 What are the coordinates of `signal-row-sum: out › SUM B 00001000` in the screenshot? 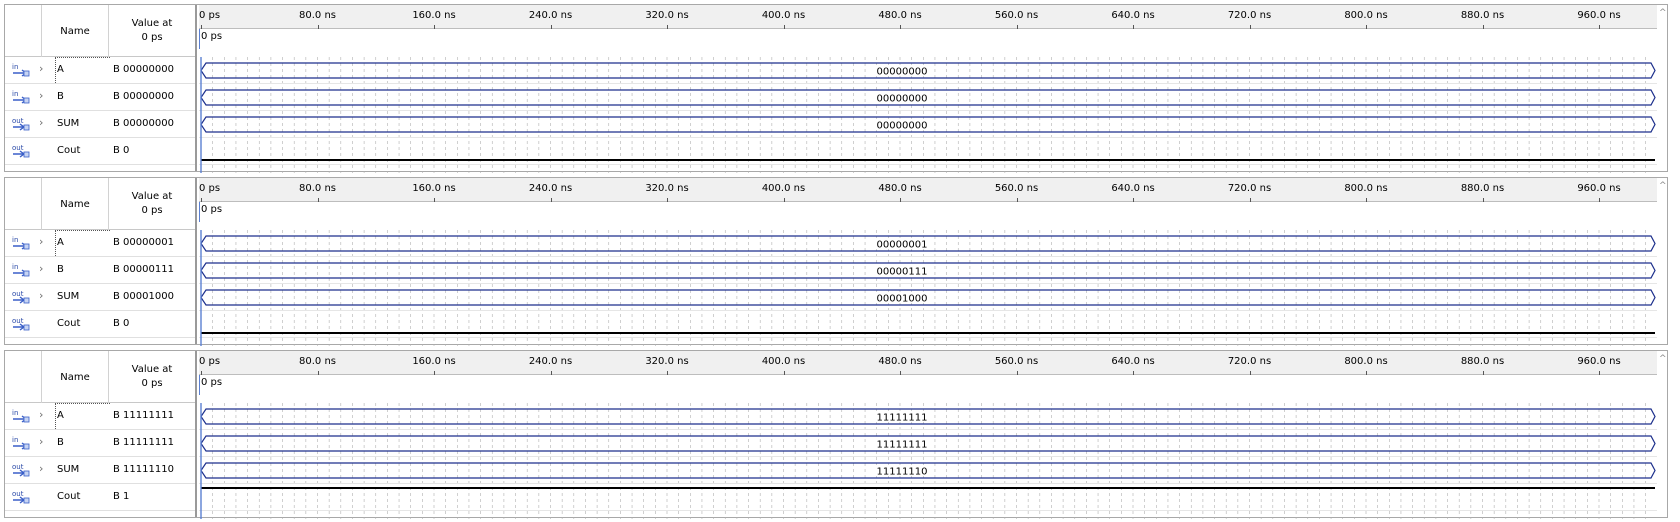 It's located at (100, 297).